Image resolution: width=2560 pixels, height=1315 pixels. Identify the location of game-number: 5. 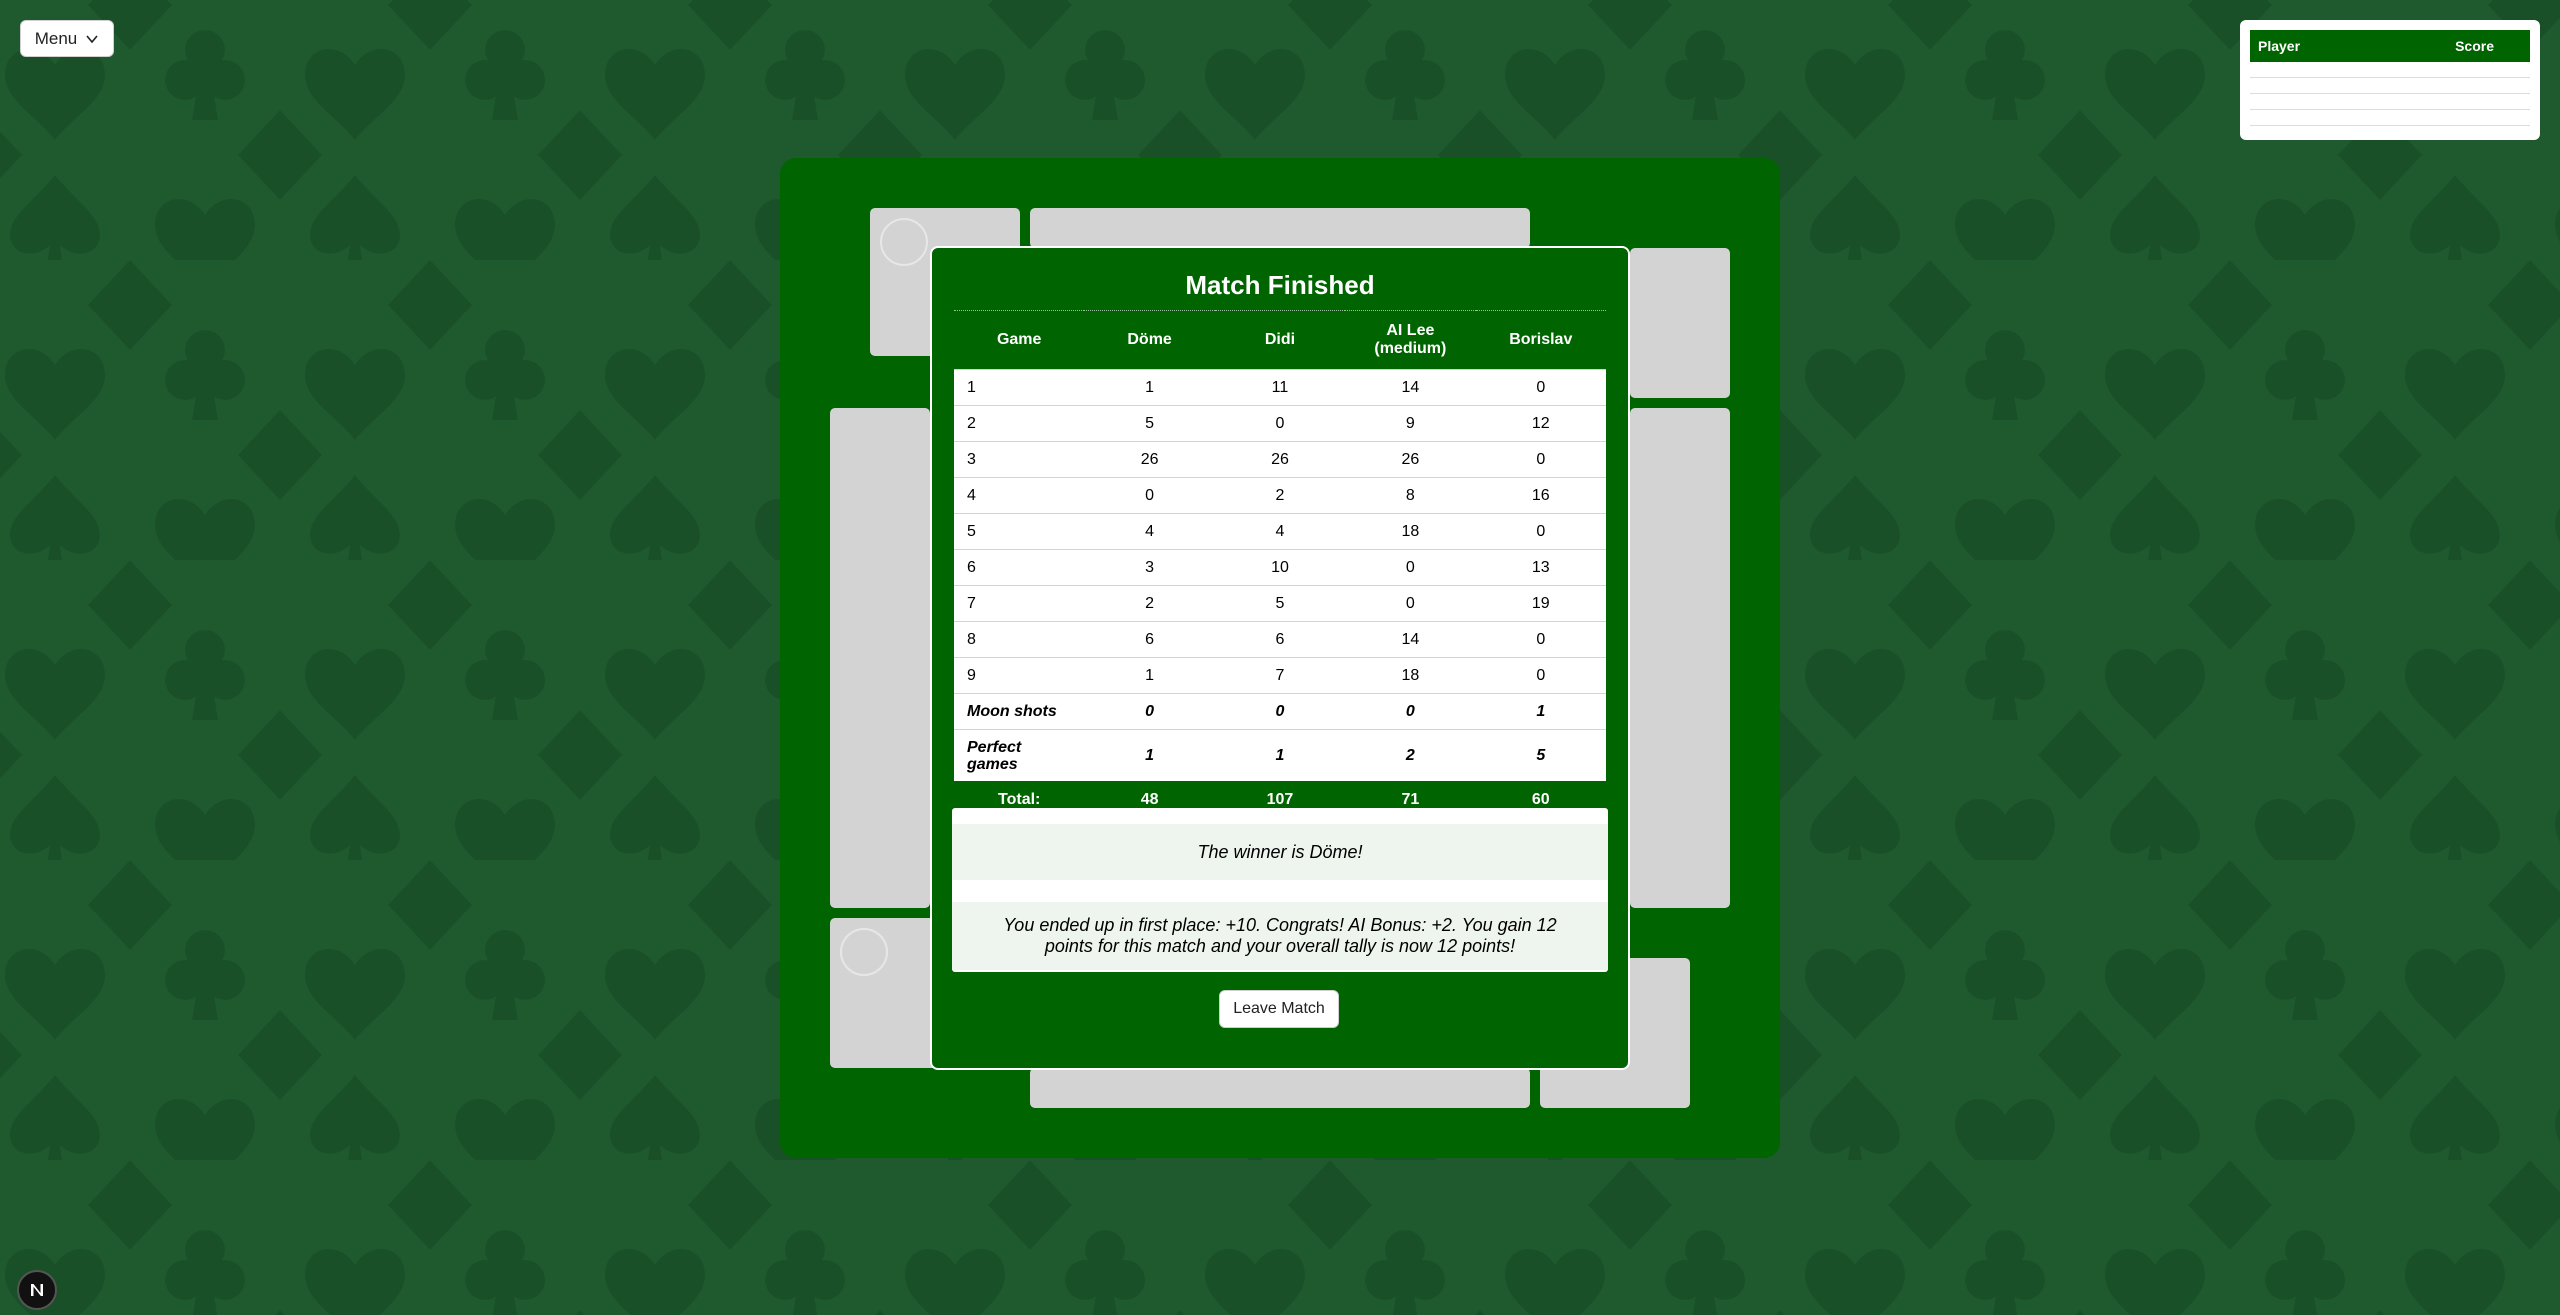
(1019, 531).